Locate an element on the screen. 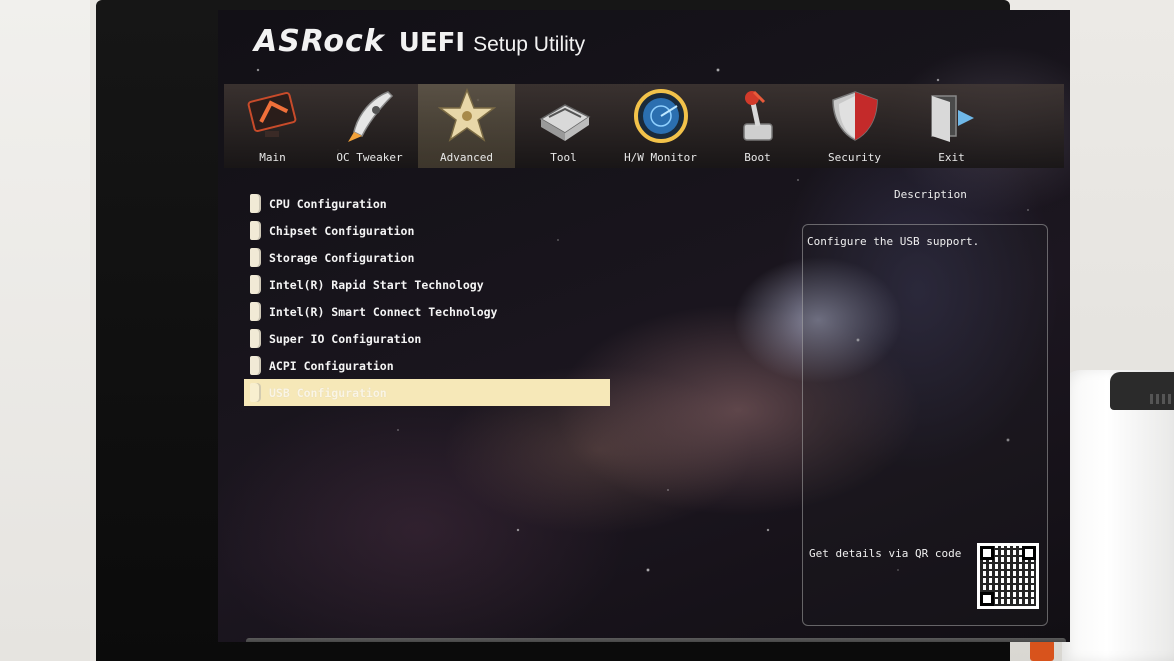 The width and height of the screenshot is (1174, 661). shield-icon is located at coordinates (855, 116).